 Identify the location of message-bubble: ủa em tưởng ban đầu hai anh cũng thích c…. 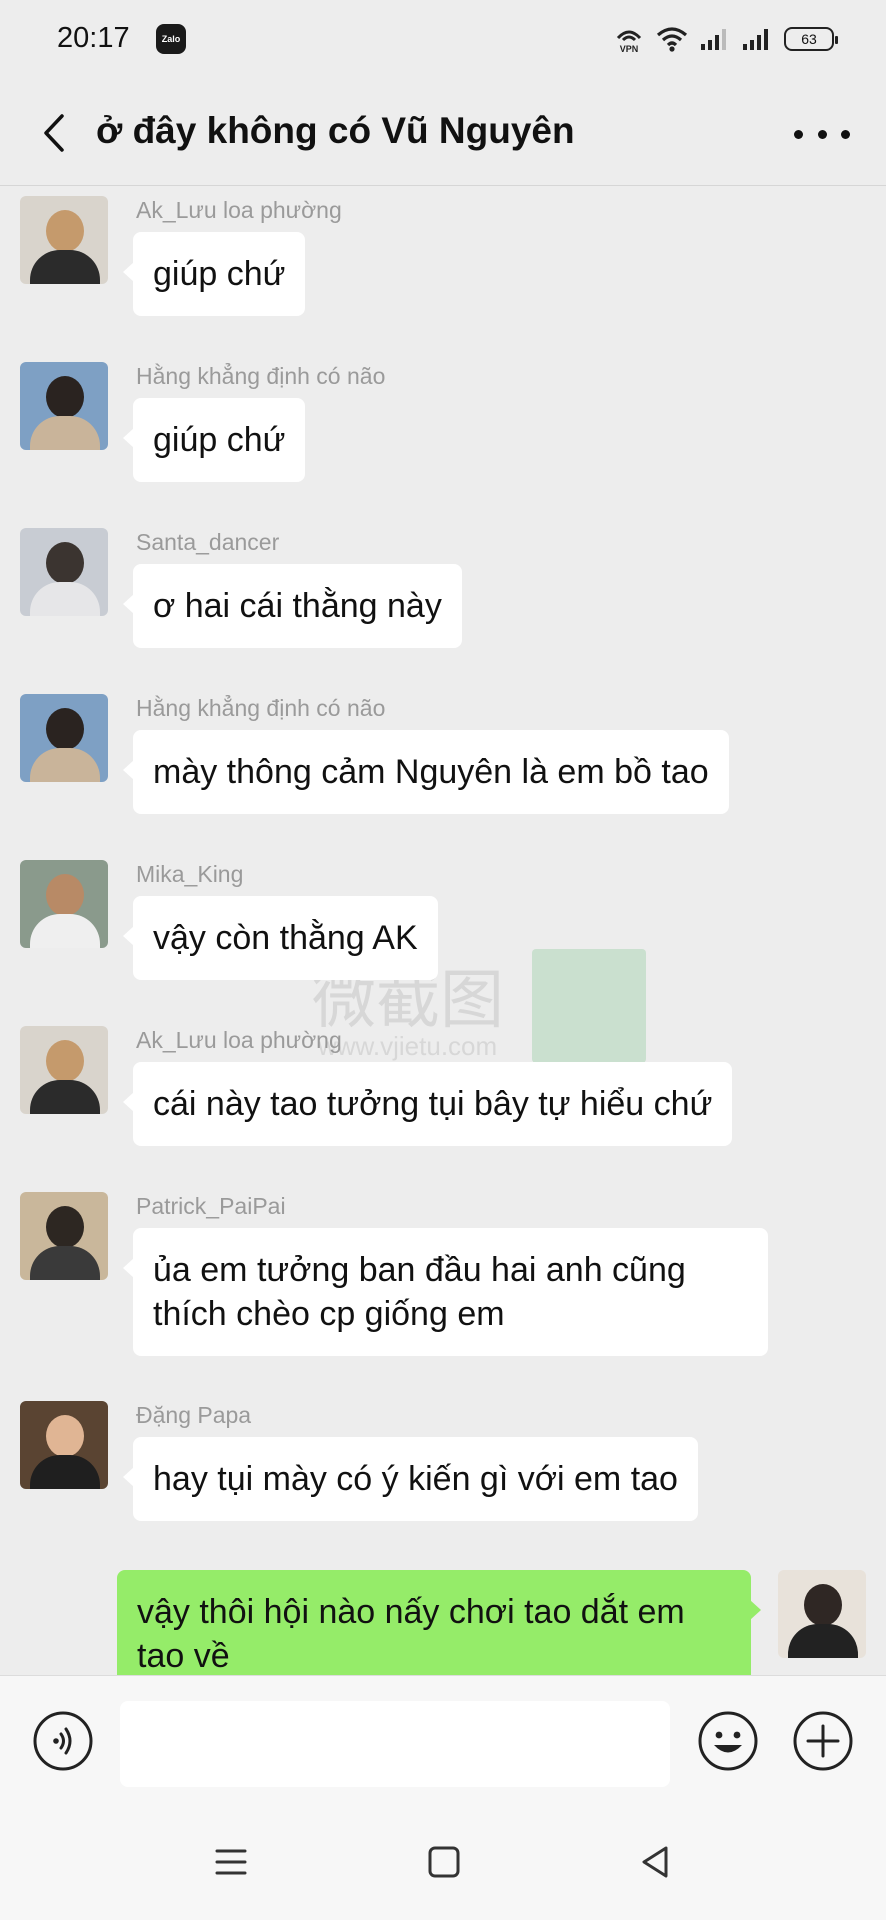
(445, 1292).